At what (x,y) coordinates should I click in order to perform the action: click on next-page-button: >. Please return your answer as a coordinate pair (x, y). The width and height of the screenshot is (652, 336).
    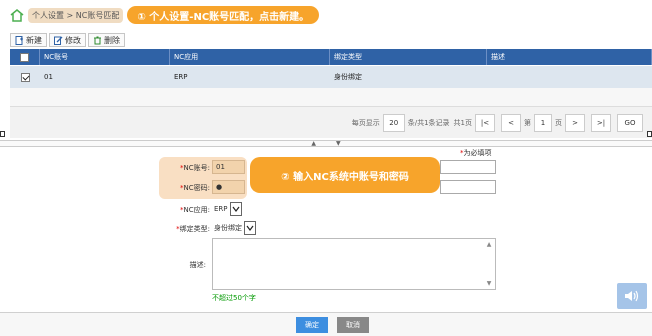
    Looking at the image, I should click on (575, 122).